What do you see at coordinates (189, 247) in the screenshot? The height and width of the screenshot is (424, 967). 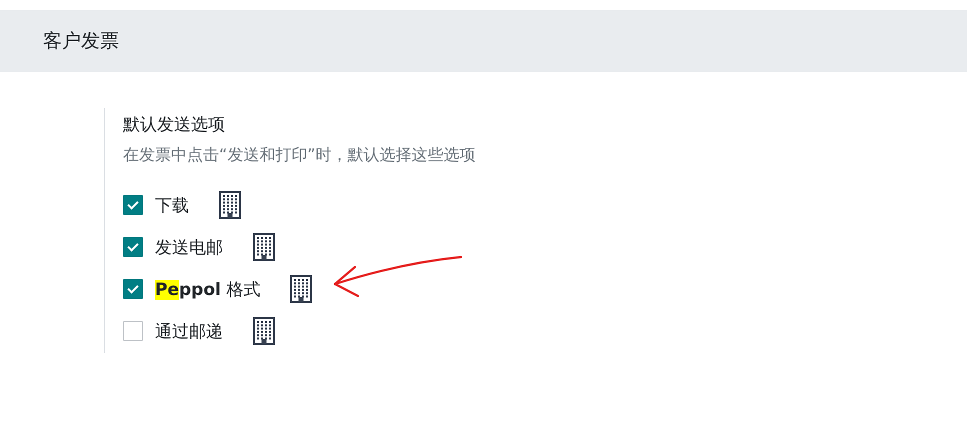 I see `option-label: 发送电邮` at bounding box center [189, 247].